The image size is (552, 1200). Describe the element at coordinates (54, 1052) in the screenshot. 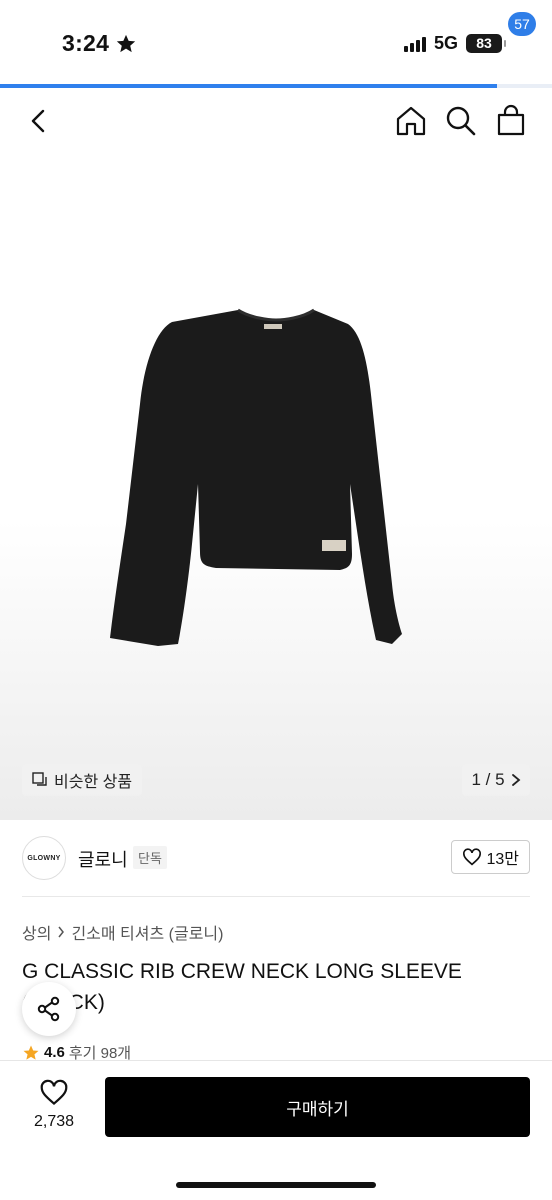

I see `rating-score: 4.6` at that location.